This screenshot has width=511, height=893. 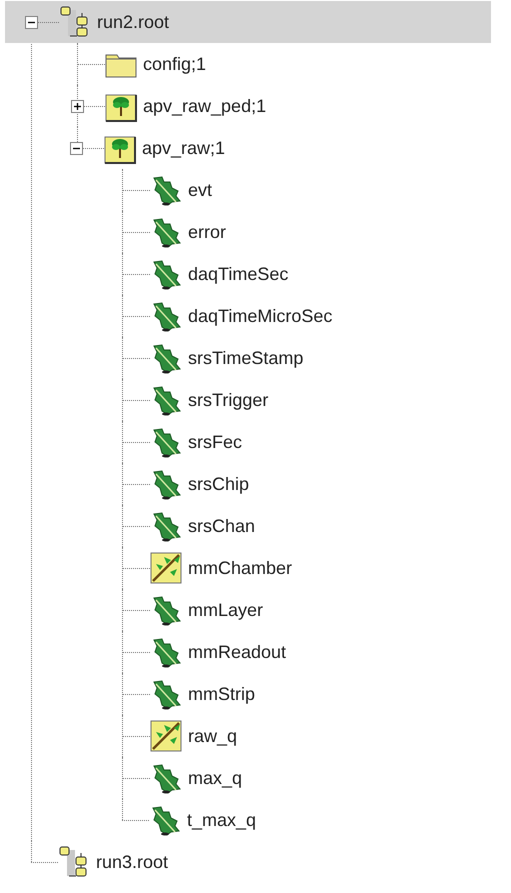 What do you see at coordinates (222, 526) in the screenshot?
I see `tree-item-label: srsChan` at bounding box center [222, 526].